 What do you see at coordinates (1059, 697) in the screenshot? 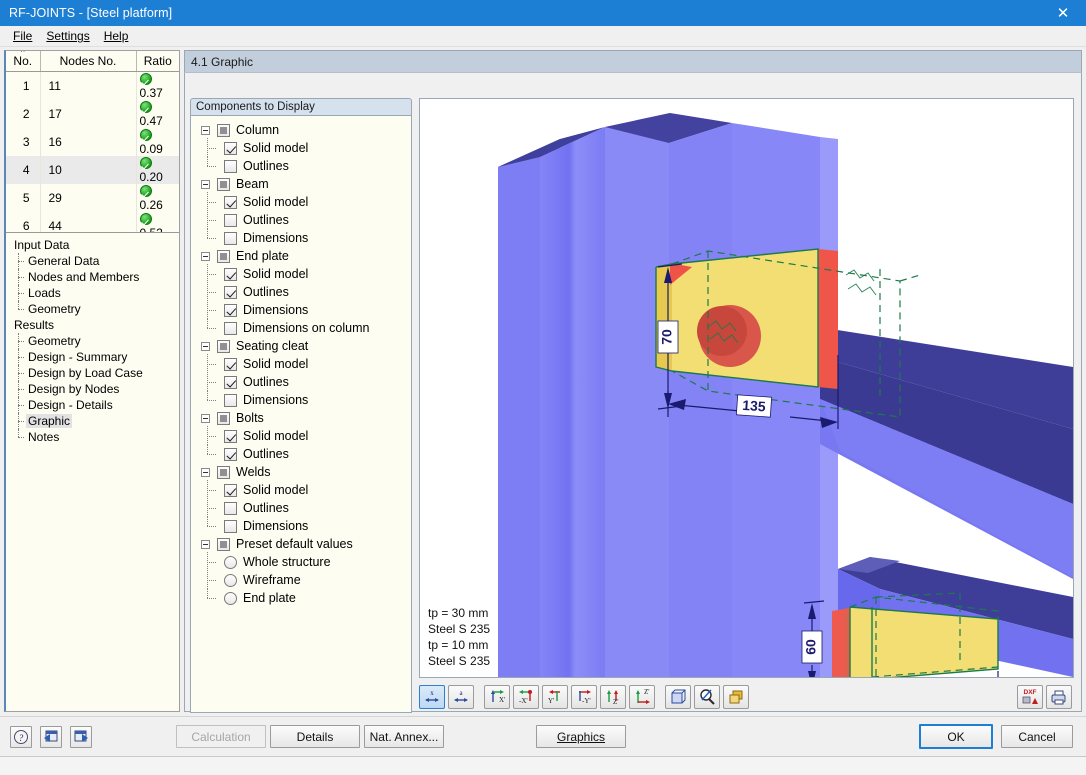
I see `print-button` at bounding box center [1059, 697].